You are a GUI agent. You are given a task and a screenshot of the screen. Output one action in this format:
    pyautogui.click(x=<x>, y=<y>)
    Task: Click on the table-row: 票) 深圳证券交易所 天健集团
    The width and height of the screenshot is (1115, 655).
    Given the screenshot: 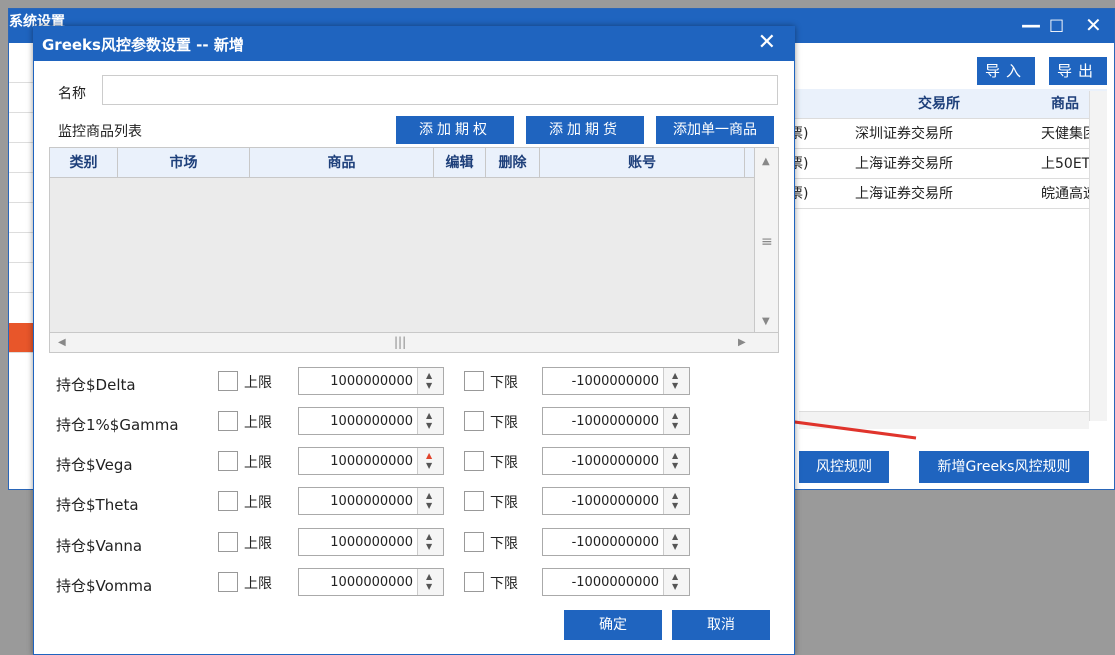 What is the action you would take?
    pyautogui.click(x=948, y=134)
    